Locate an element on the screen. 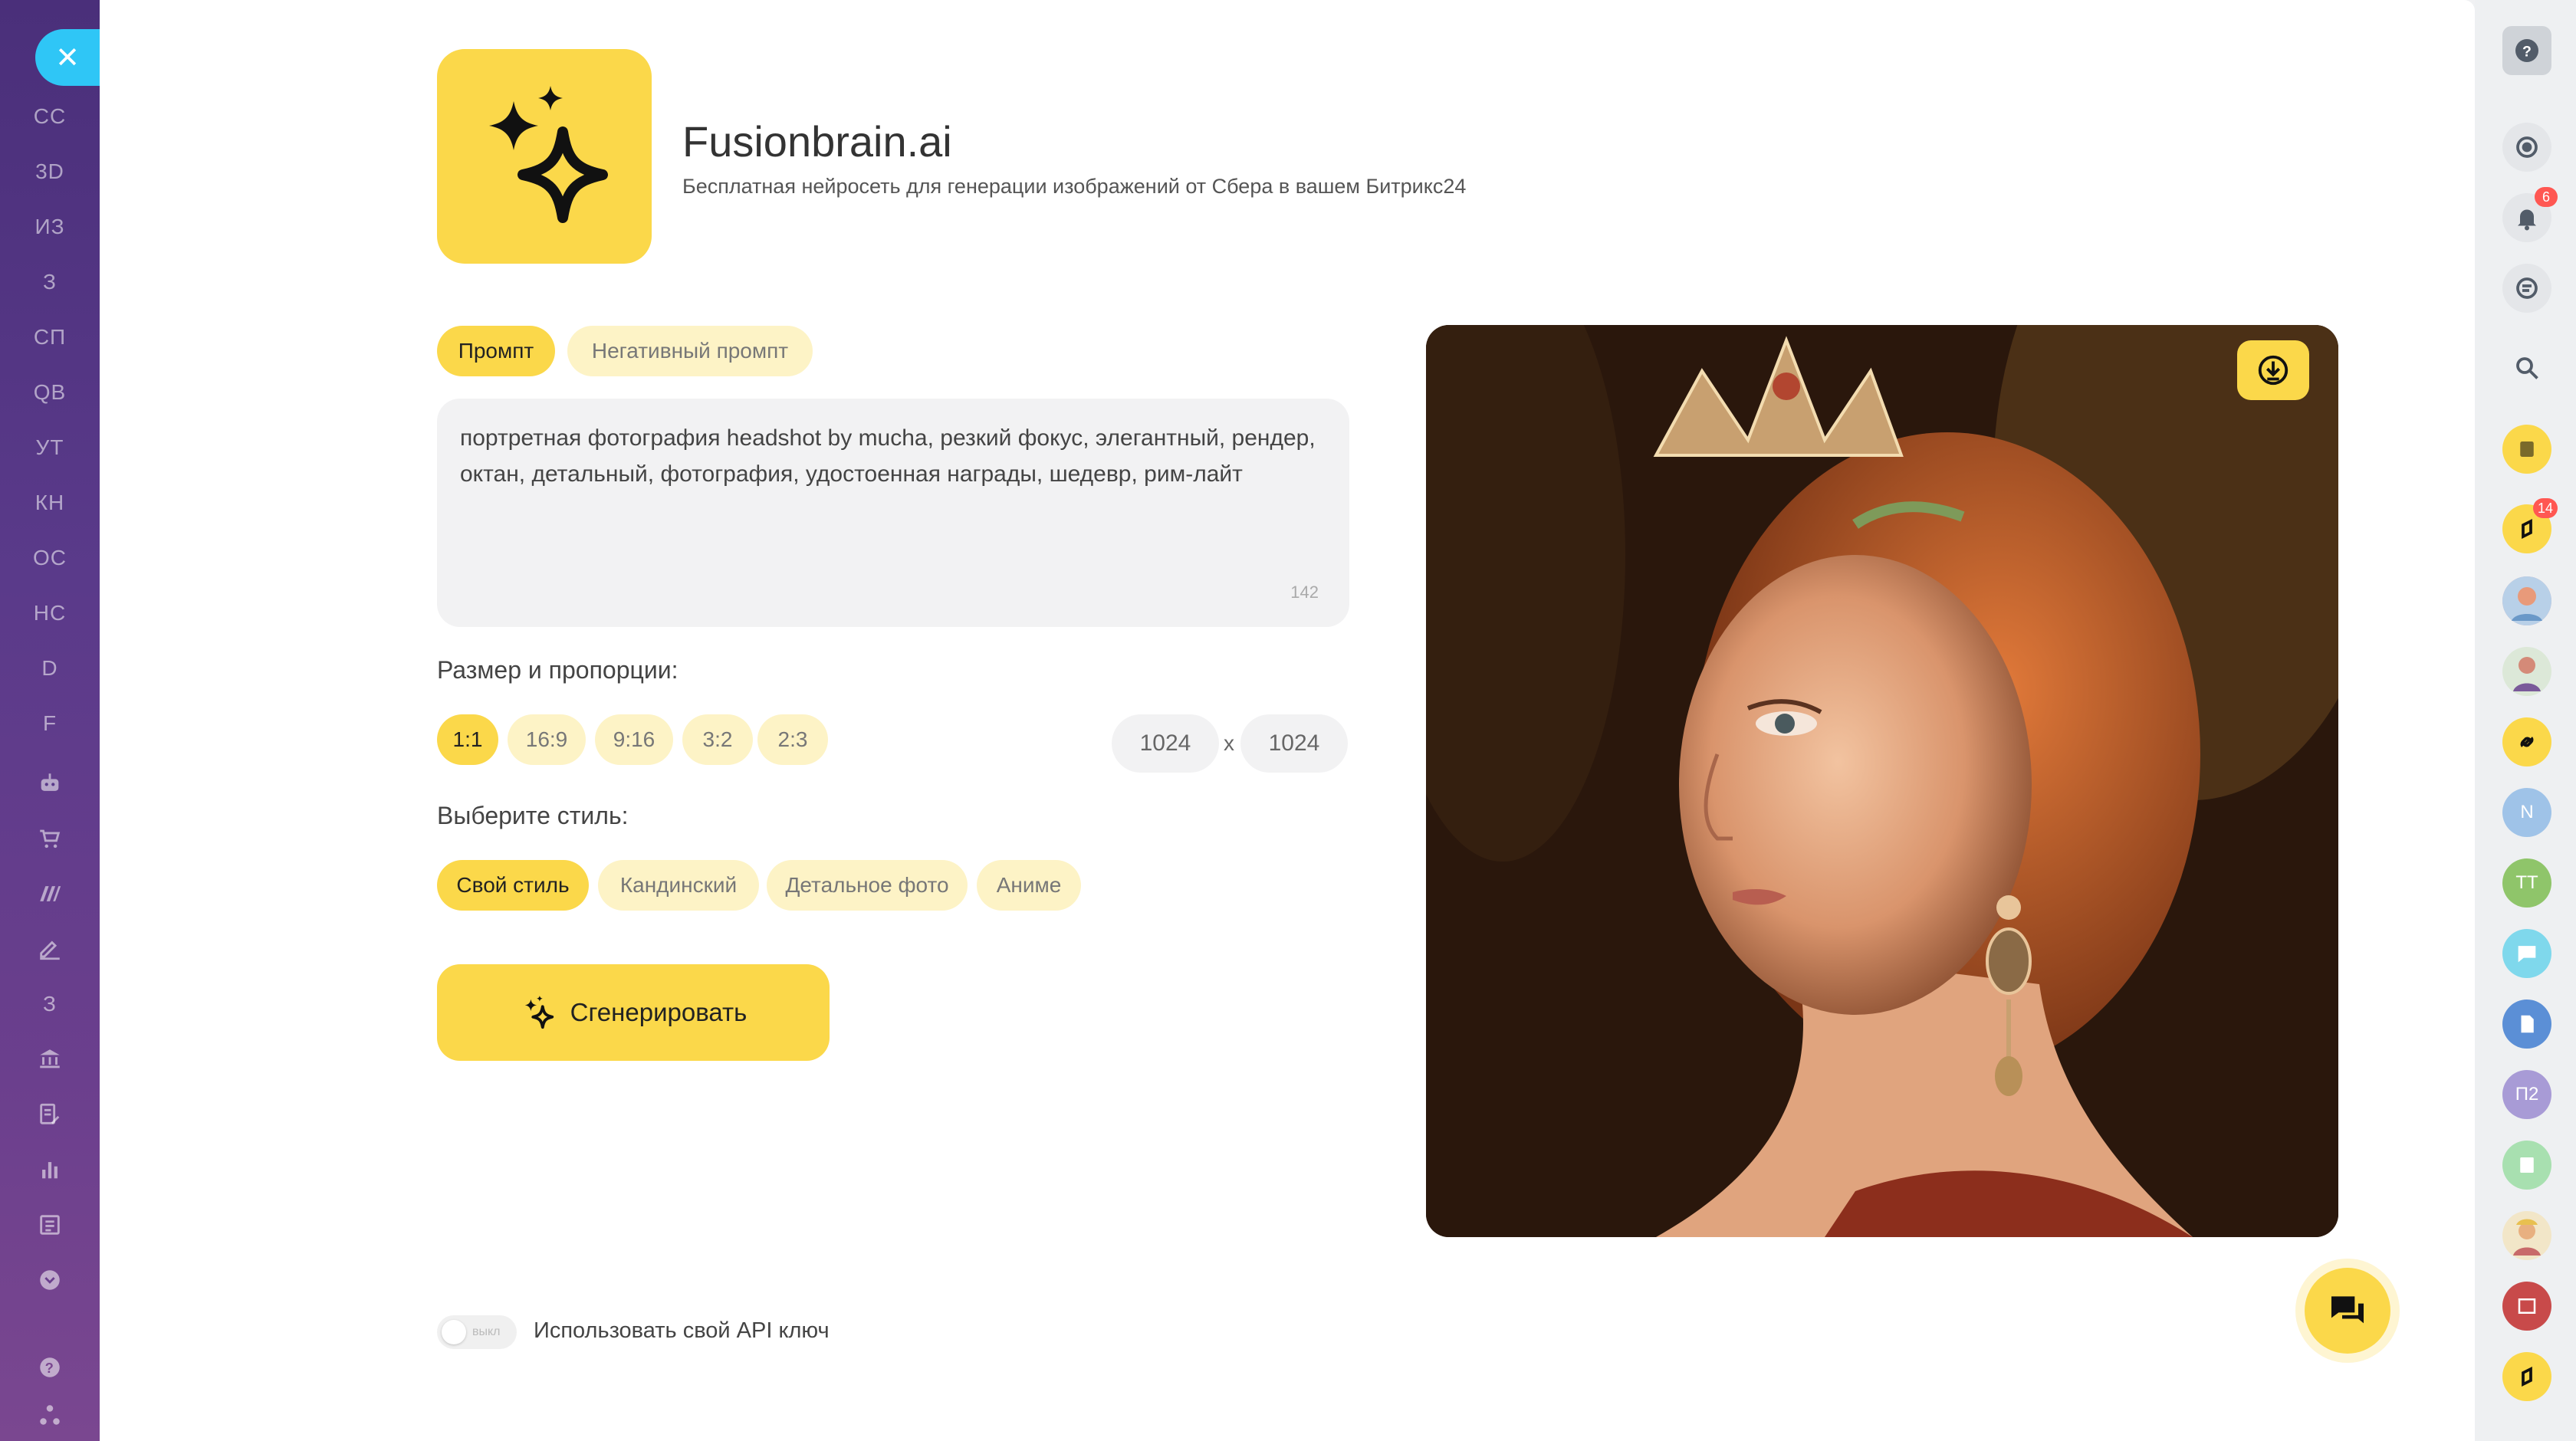 The width and height of the screenshot is (2576, 1441). size-option-label: 16:9 is located at coordinates (546, 739).